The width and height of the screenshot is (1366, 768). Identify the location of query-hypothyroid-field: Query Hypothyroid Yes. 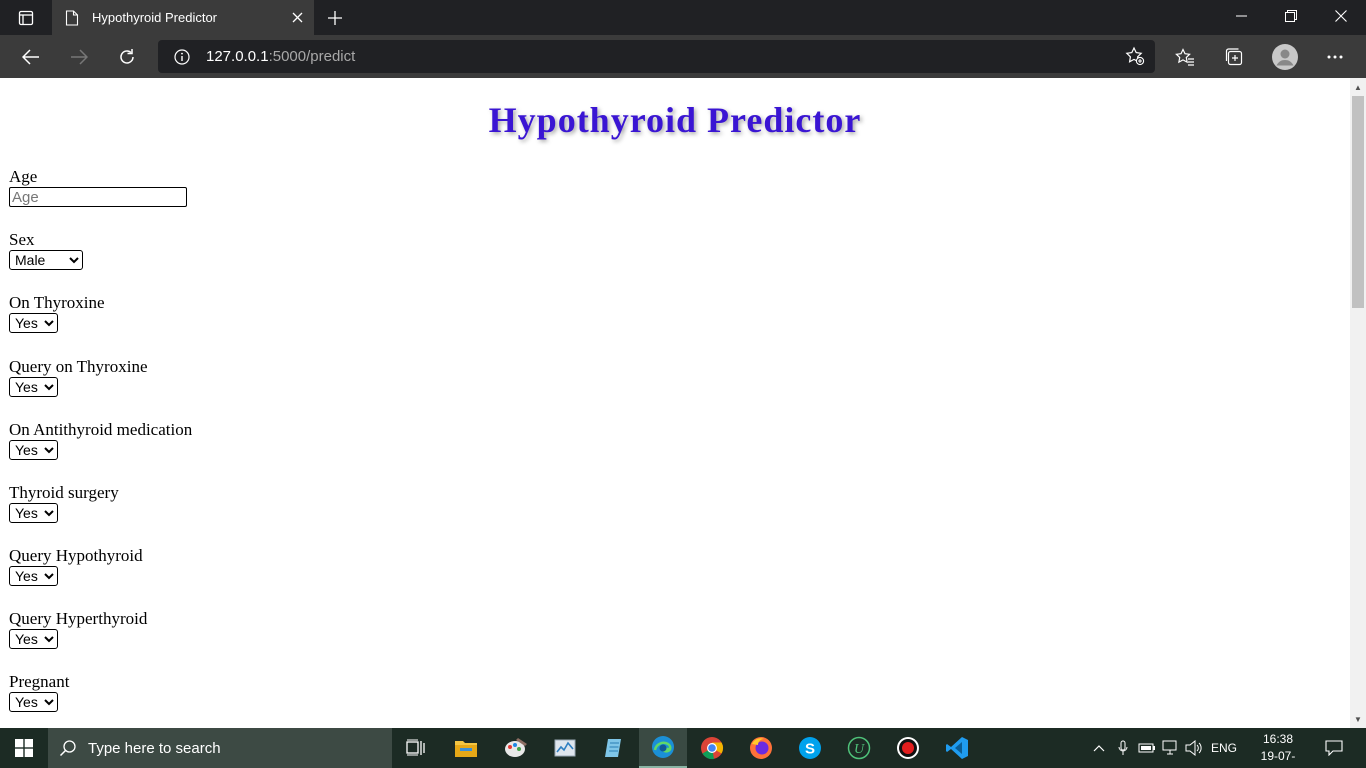
(76, 566).